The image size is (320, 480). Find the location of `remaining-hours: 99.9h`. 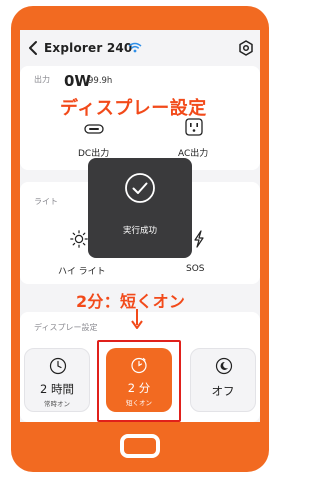

remaining-hours: 99.9h is located at coordinates (100, 81).